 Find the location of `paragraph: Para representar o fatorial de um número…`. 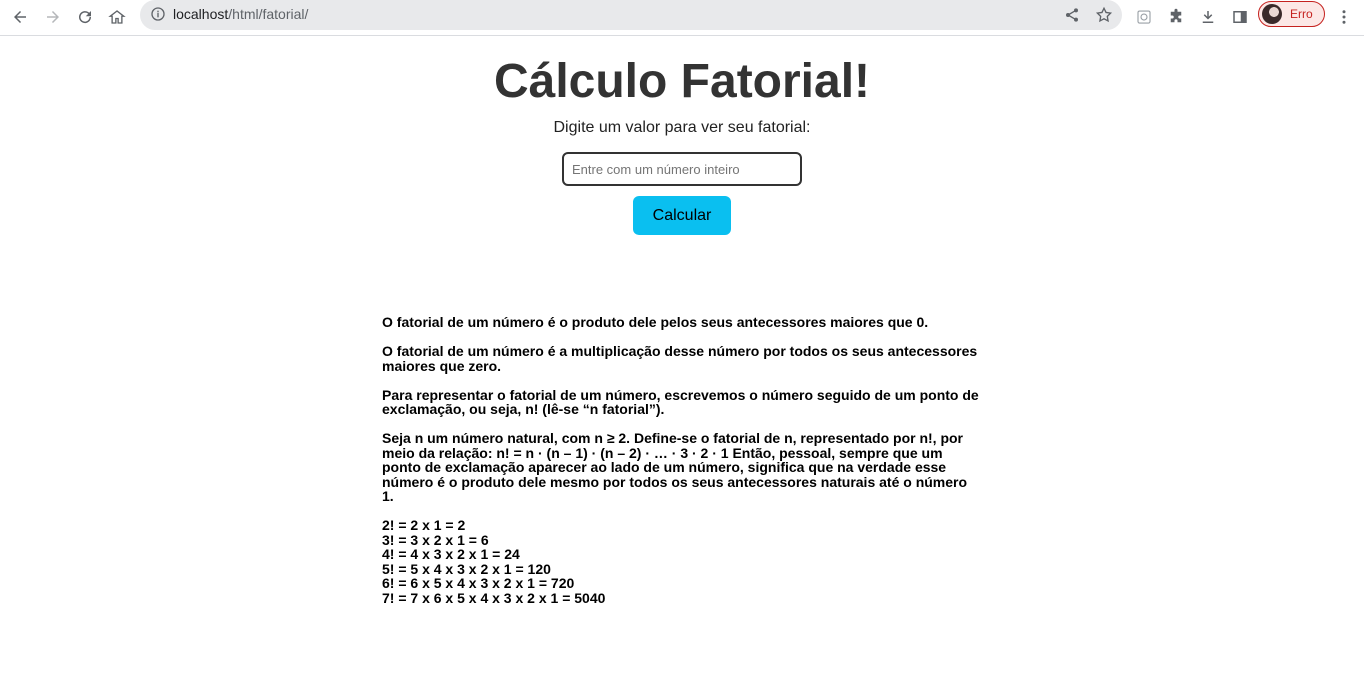

paragraph: Para representar o fatorial de um número… is located at coordinates (680, 401).